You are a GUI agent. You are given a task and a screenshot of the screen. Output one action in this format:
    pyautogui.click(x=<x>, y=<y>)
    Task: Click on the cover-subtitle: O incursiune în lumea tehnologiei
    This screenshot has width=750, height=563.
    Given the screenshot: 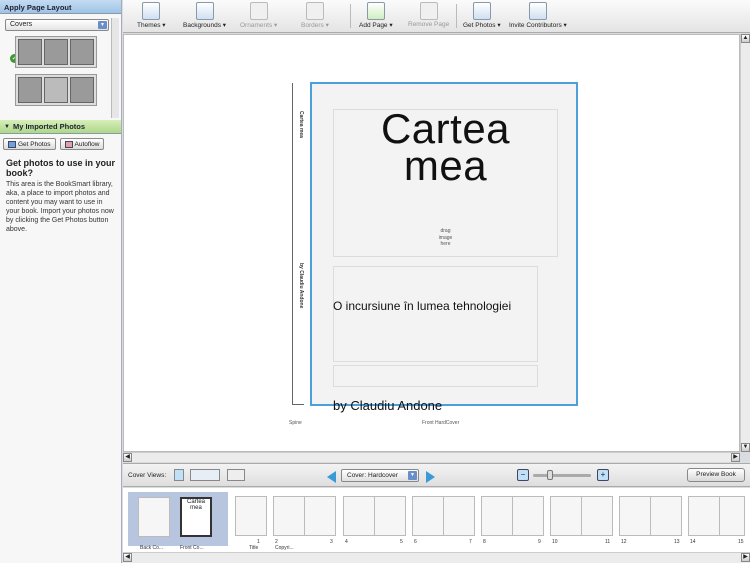 What is the action you would take?
    pyautogui.click(x=422, y=306)
    